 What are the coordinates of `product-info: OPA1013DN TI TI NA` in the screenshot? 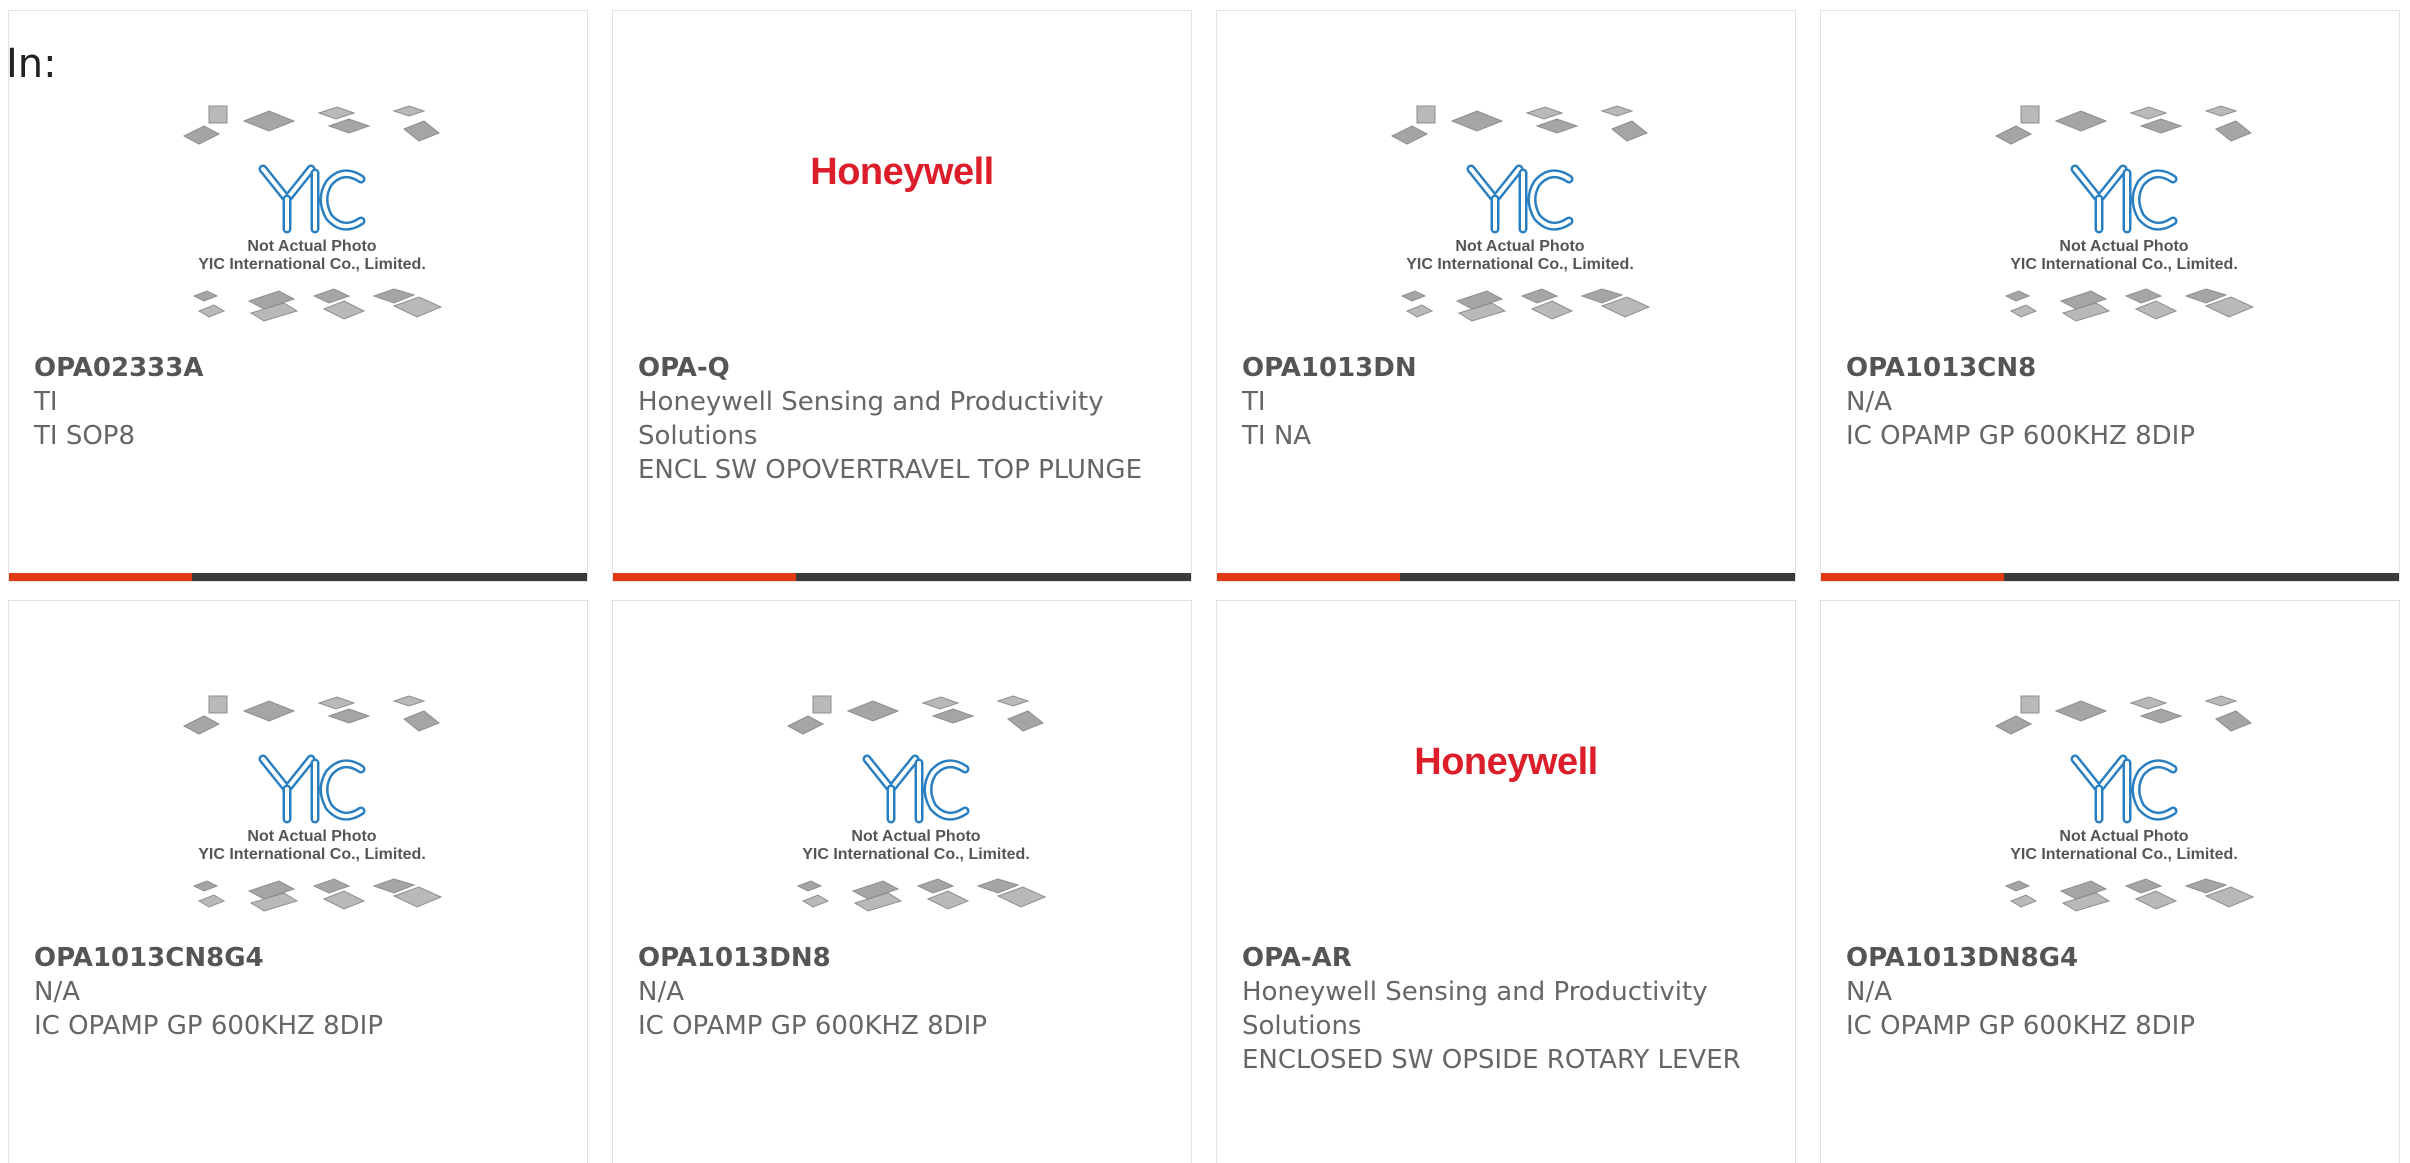 It's located at (1508, 402).